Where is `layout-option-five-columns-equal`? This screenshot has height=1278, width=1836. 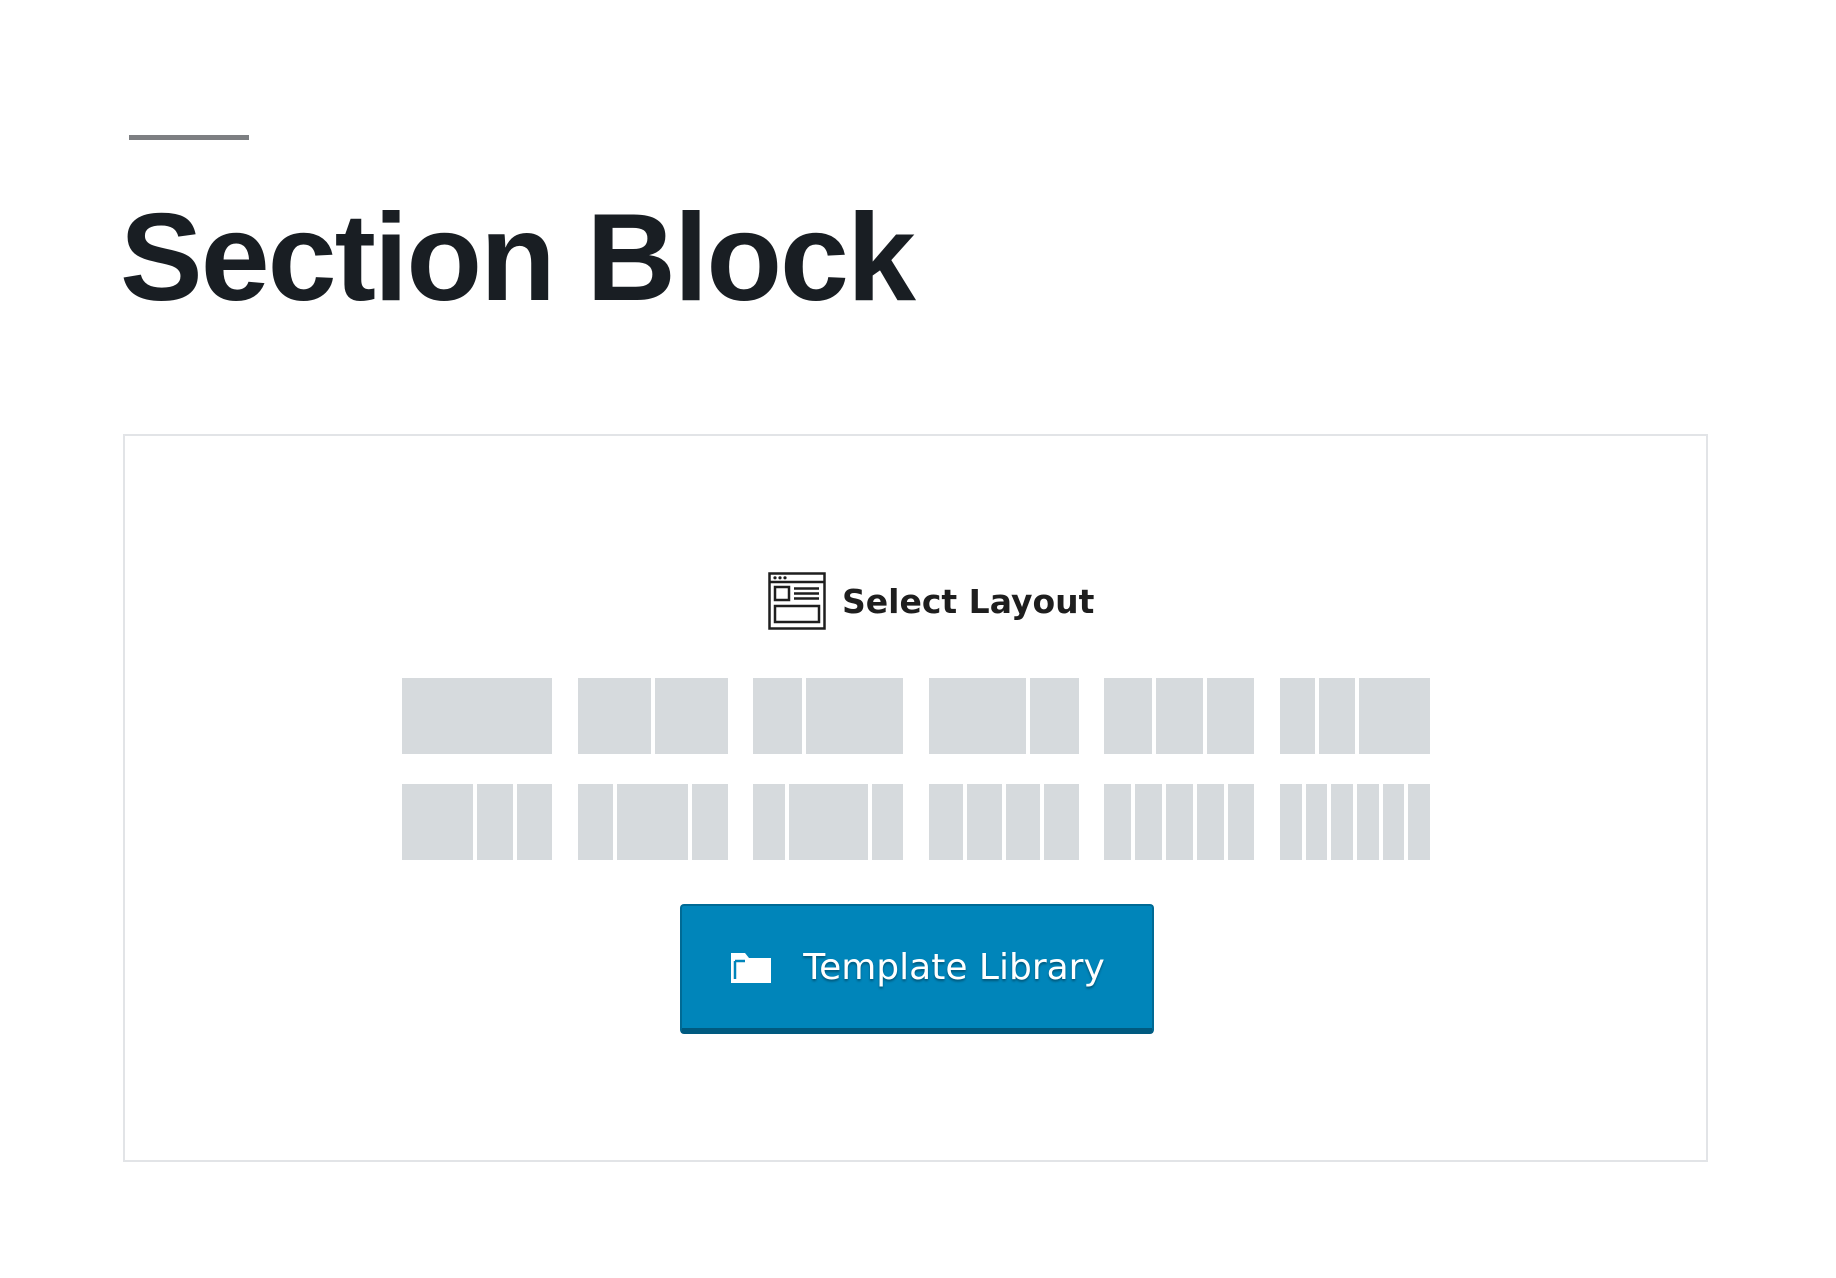 layout-option-five-columns-equal is located at coordinates (1179, 822).